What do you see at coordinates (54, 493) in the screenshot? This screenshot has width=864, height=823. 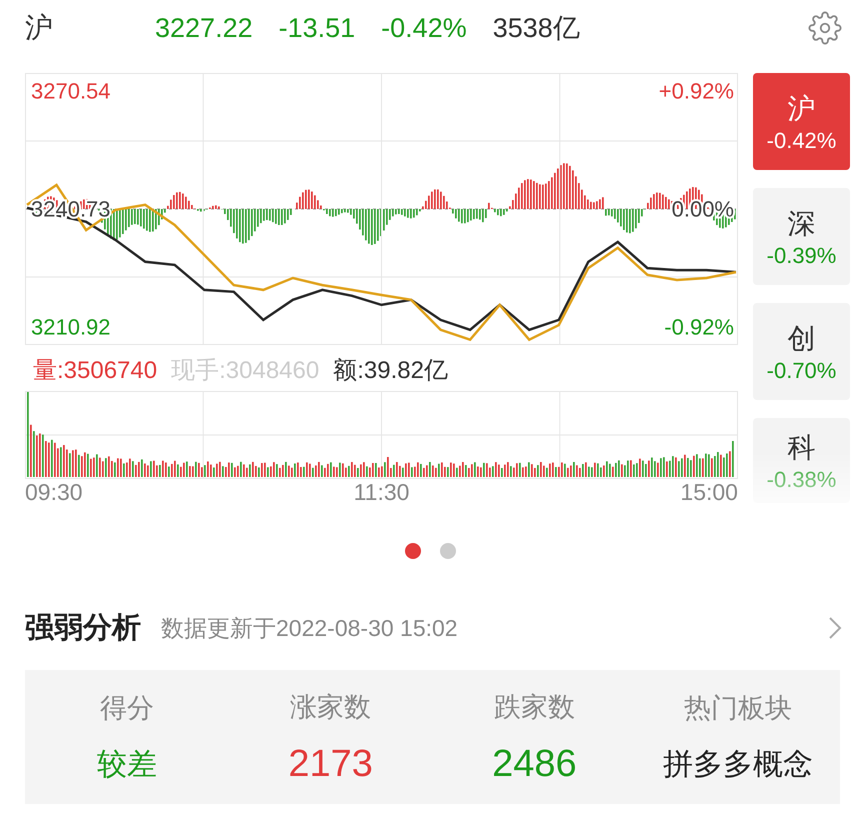 I see `time-label: 09:30` at bounding box center [54, 493].